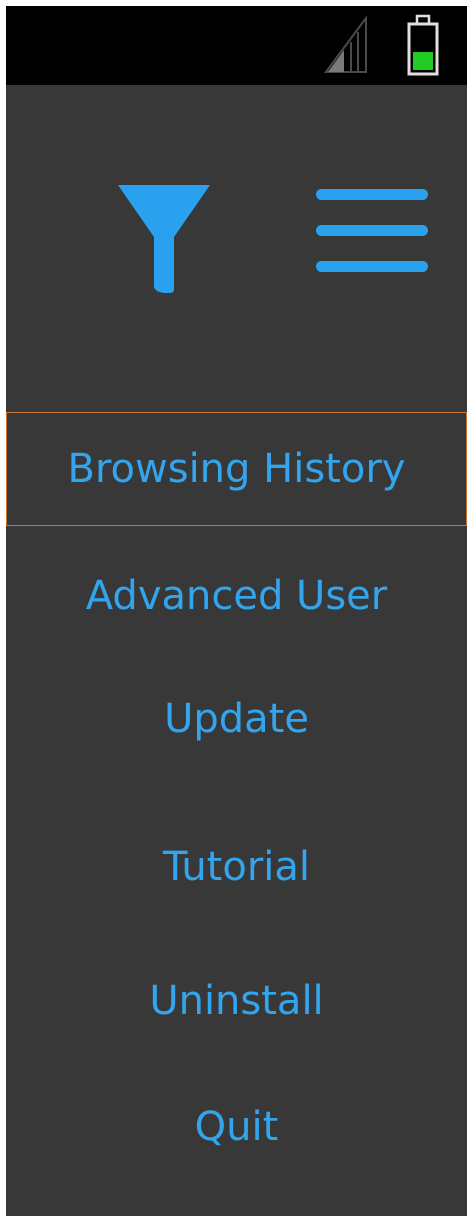 The height and width of the screenshot is (1216, 467). What do you see at coordinates (345, 44) in the screenshot?
I see `signal-strength-icon` at bounding box center [345, 44].